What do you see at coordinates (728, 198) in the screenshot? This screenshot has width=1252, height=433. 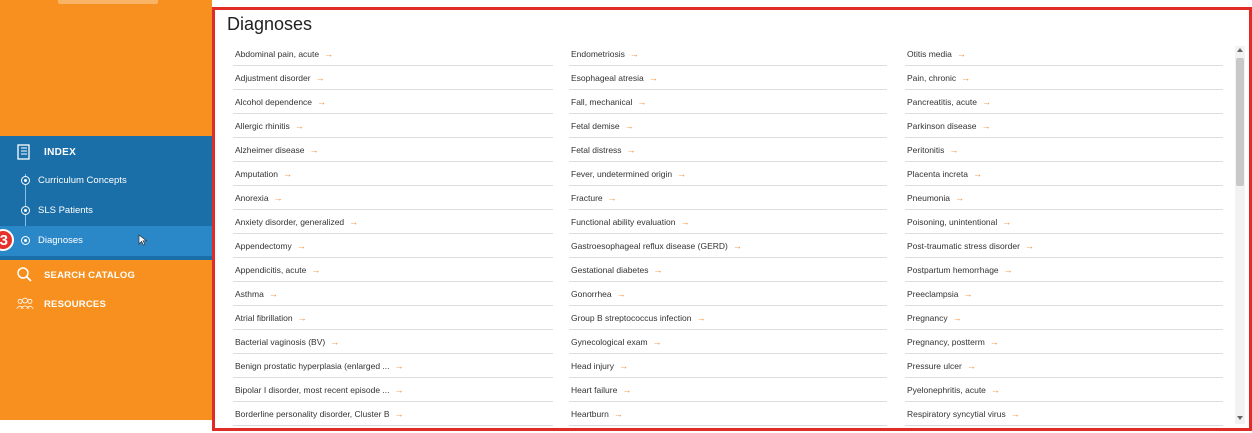 I see `diagnosis-link: Fracture →` at bounding box center [728, 198].